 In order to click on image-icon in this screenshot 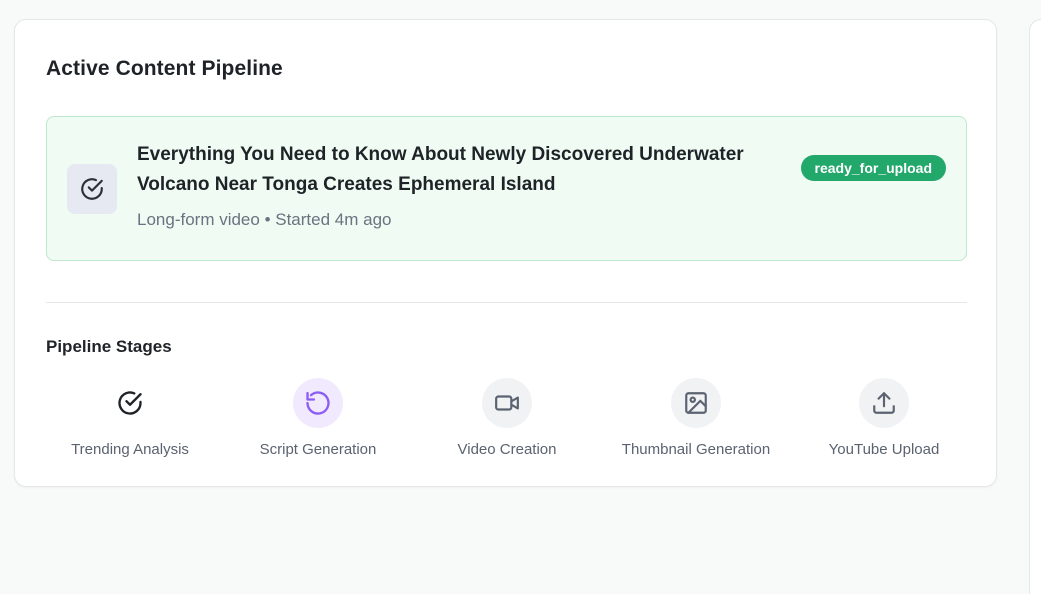, I will do `click(696, 403)`.